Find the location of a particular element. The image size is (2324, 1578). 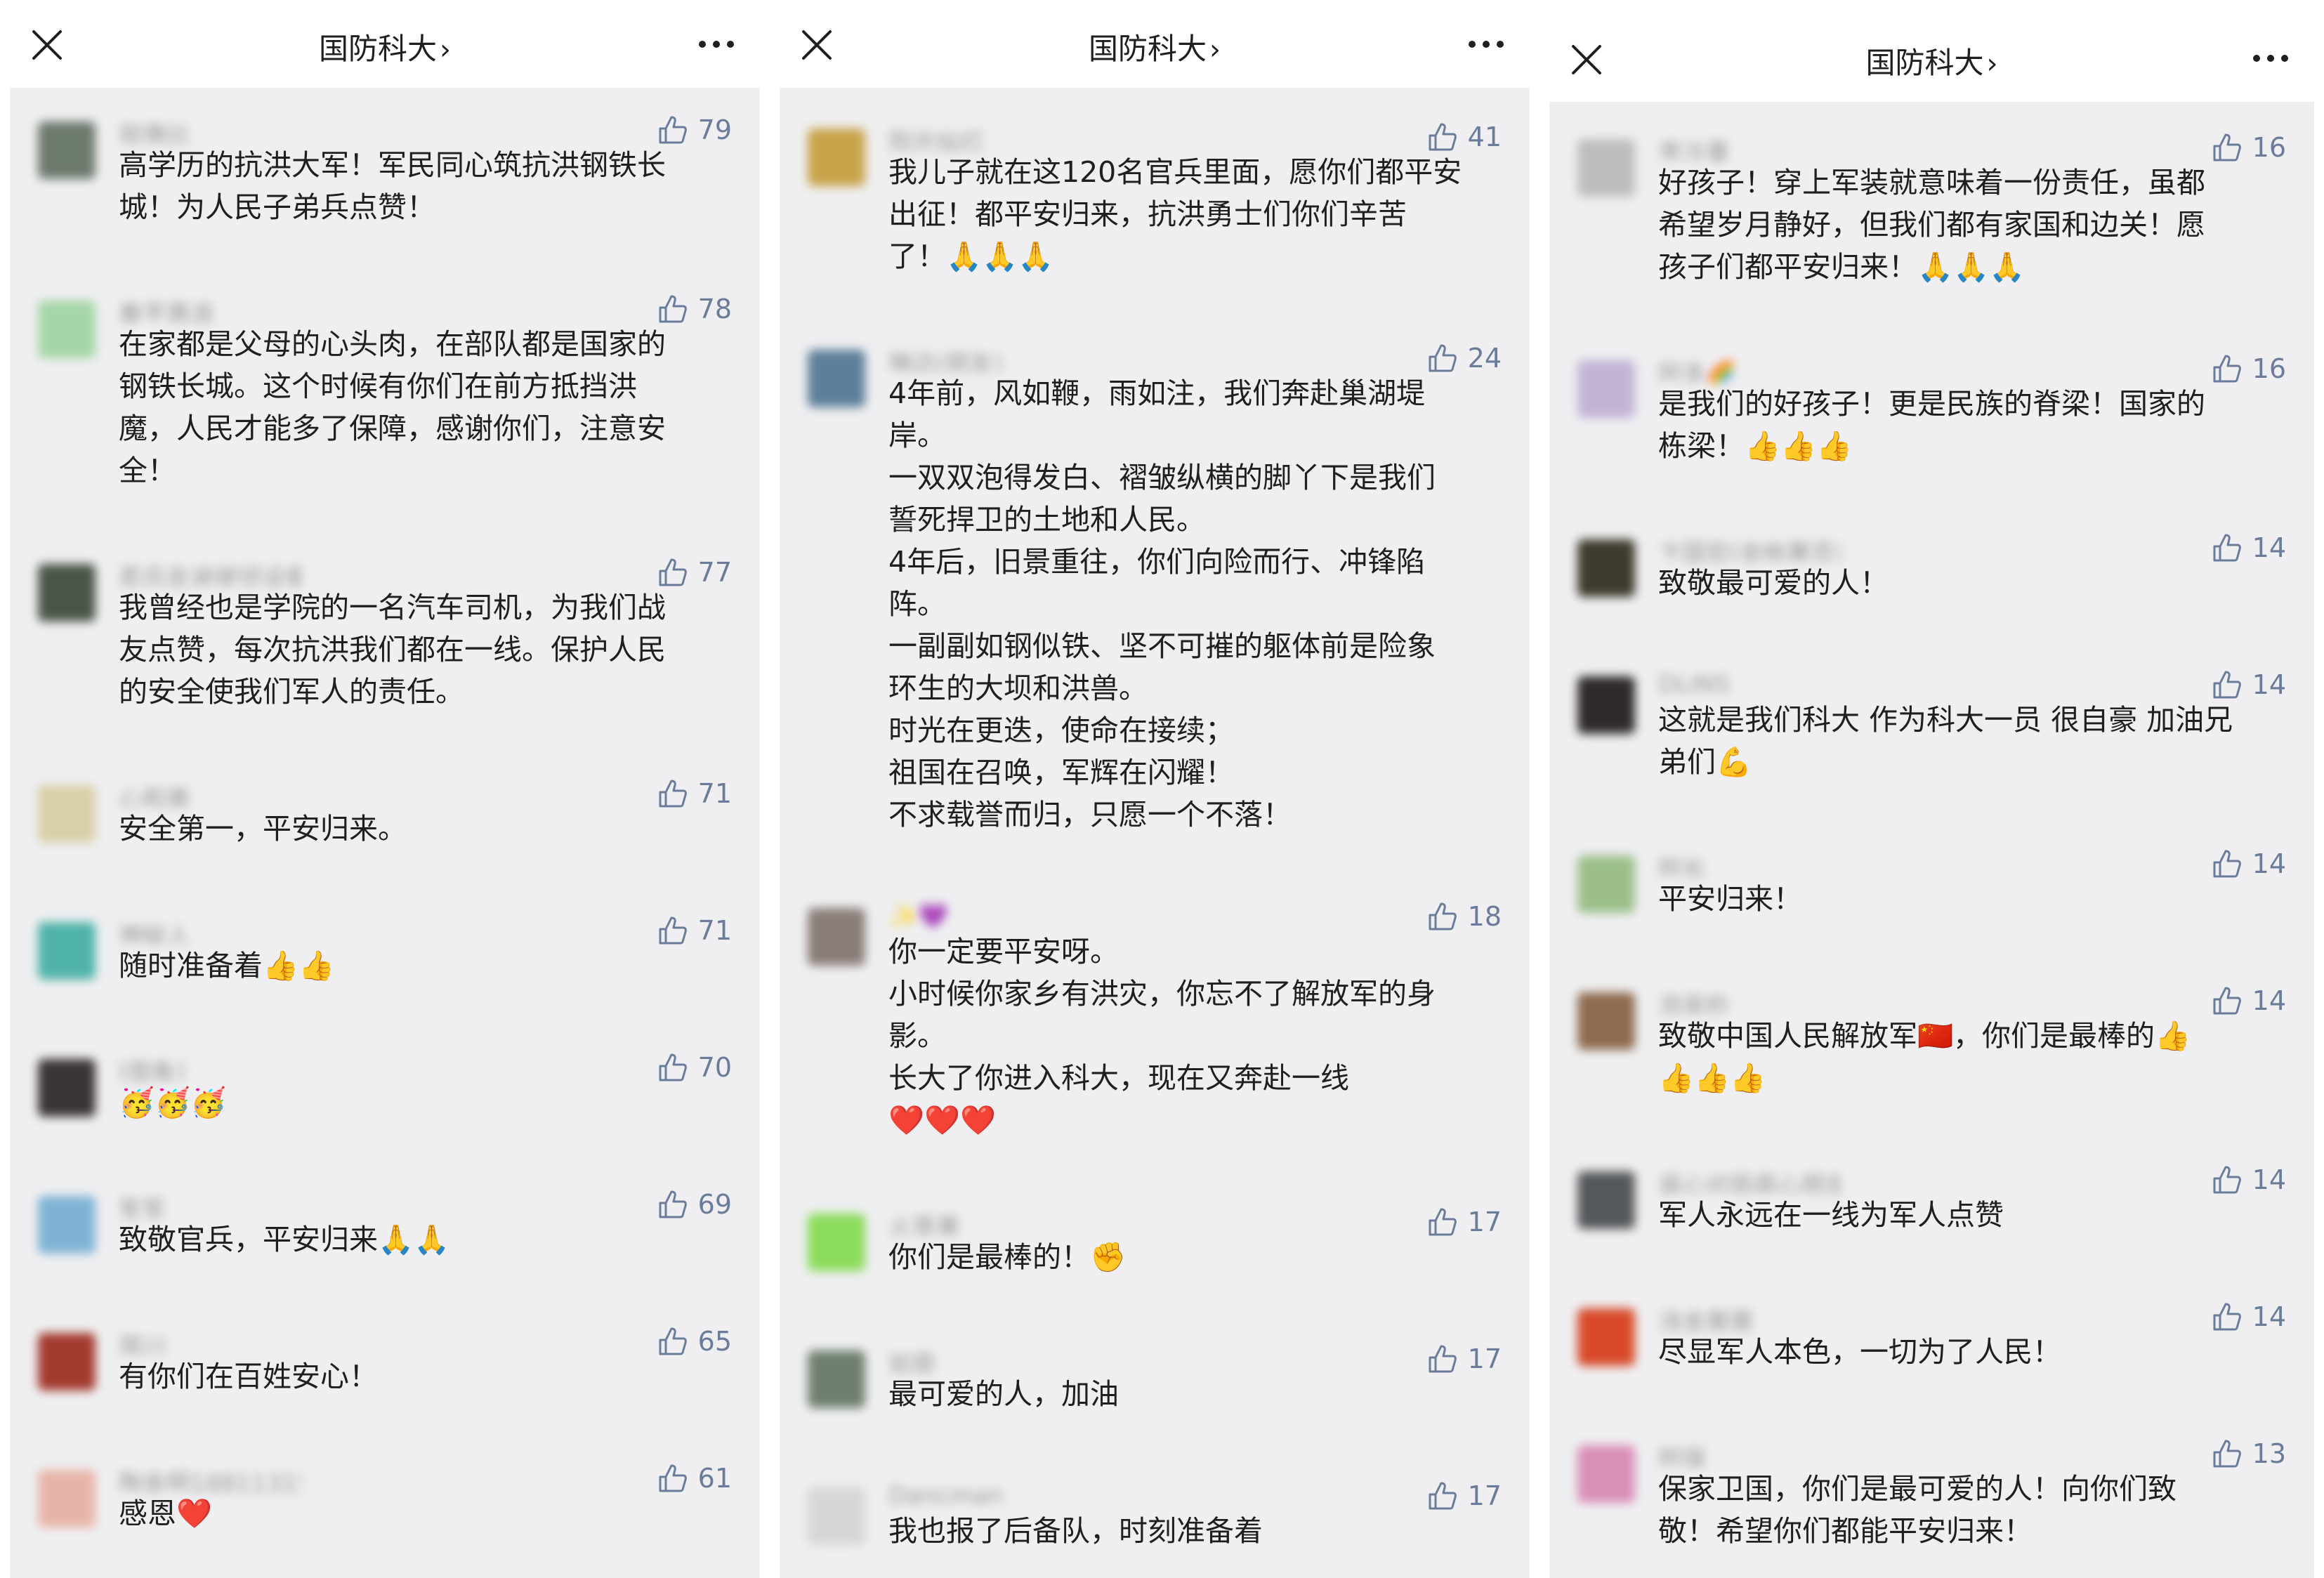

like-button: 65 is located at coordinates (694, 1341).